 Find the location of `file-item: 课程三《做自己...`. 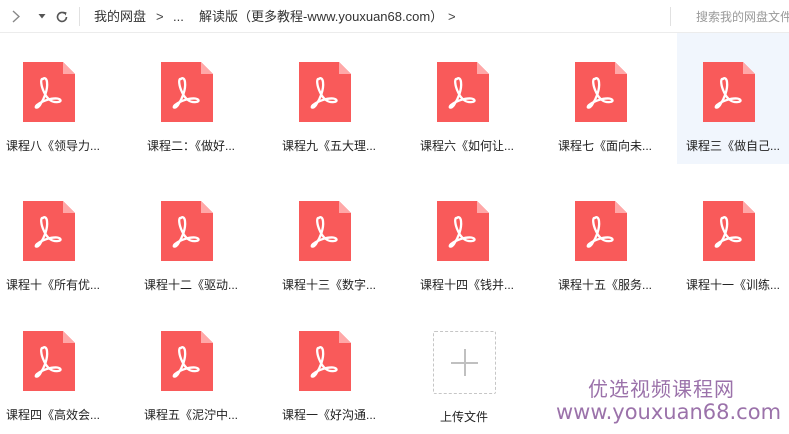

file-item: 课程三《做自己... is located at coordinates (733, 98).